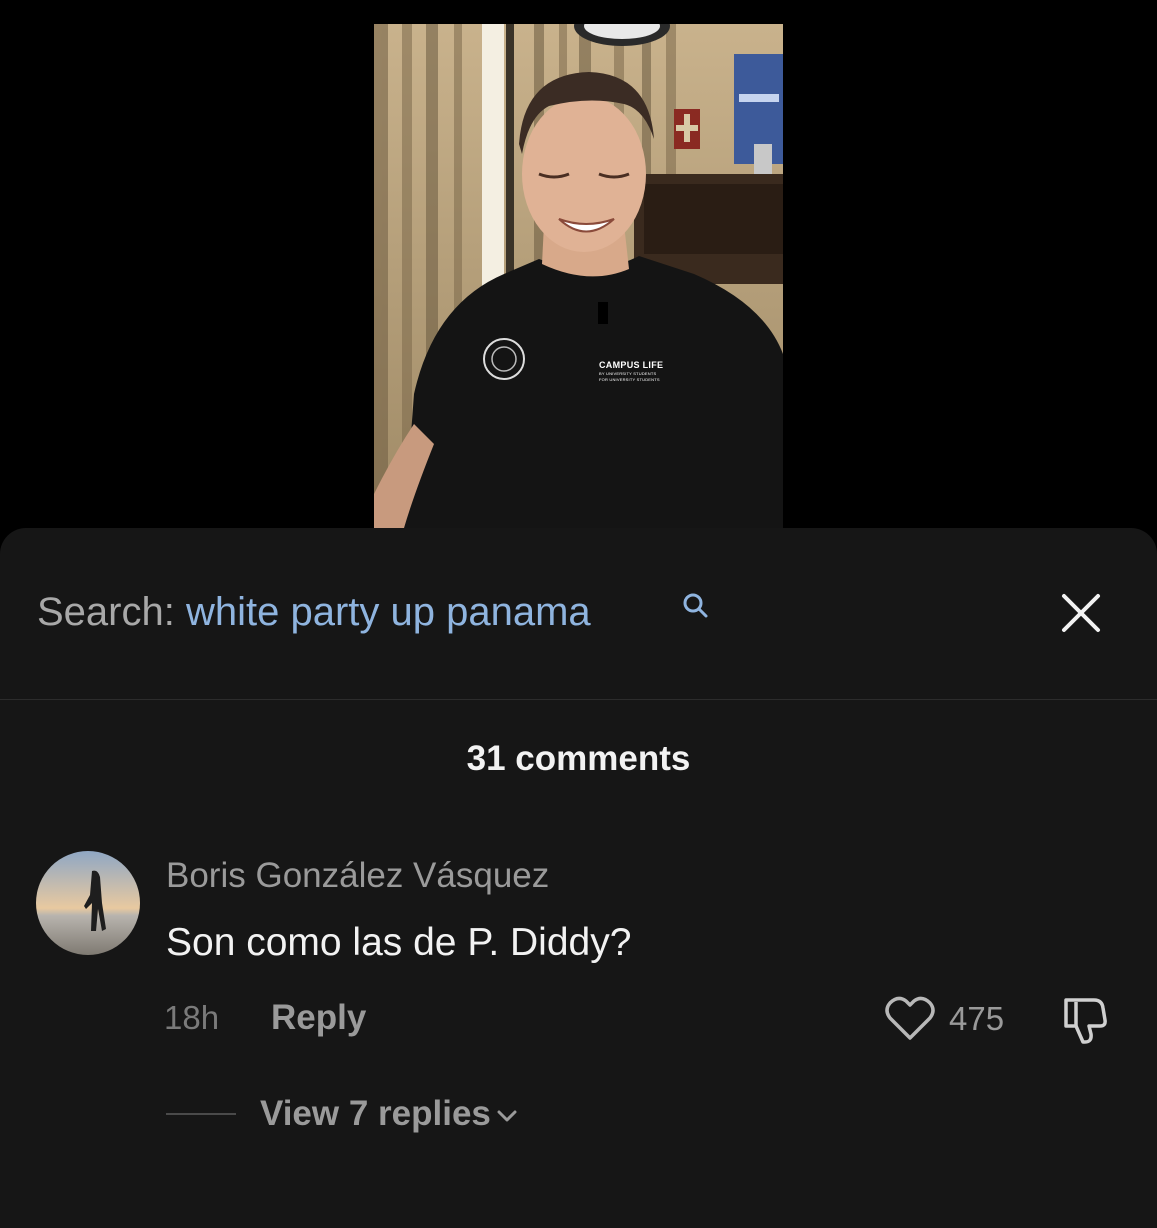 This screenshot has width=1157, height=1228. I want to click on view-replies-button: View 7 replies, so click(389, 1114).